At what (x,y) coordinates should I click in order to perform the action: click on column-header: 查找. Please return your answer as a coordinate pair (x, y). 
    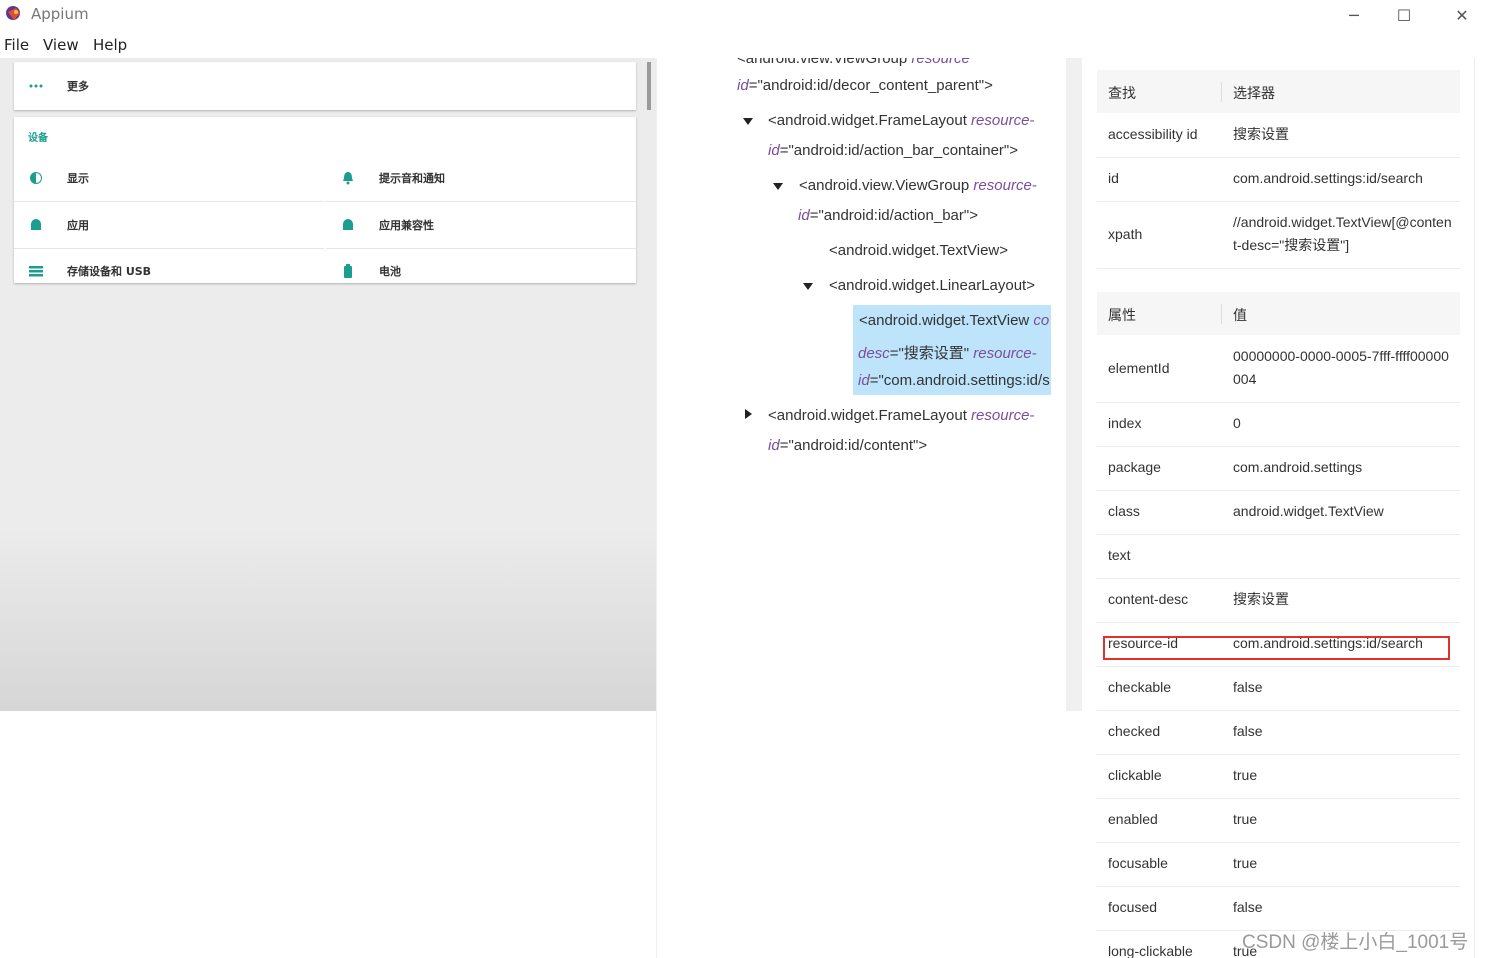
    Looking at the image, I should click on (1122, 93).